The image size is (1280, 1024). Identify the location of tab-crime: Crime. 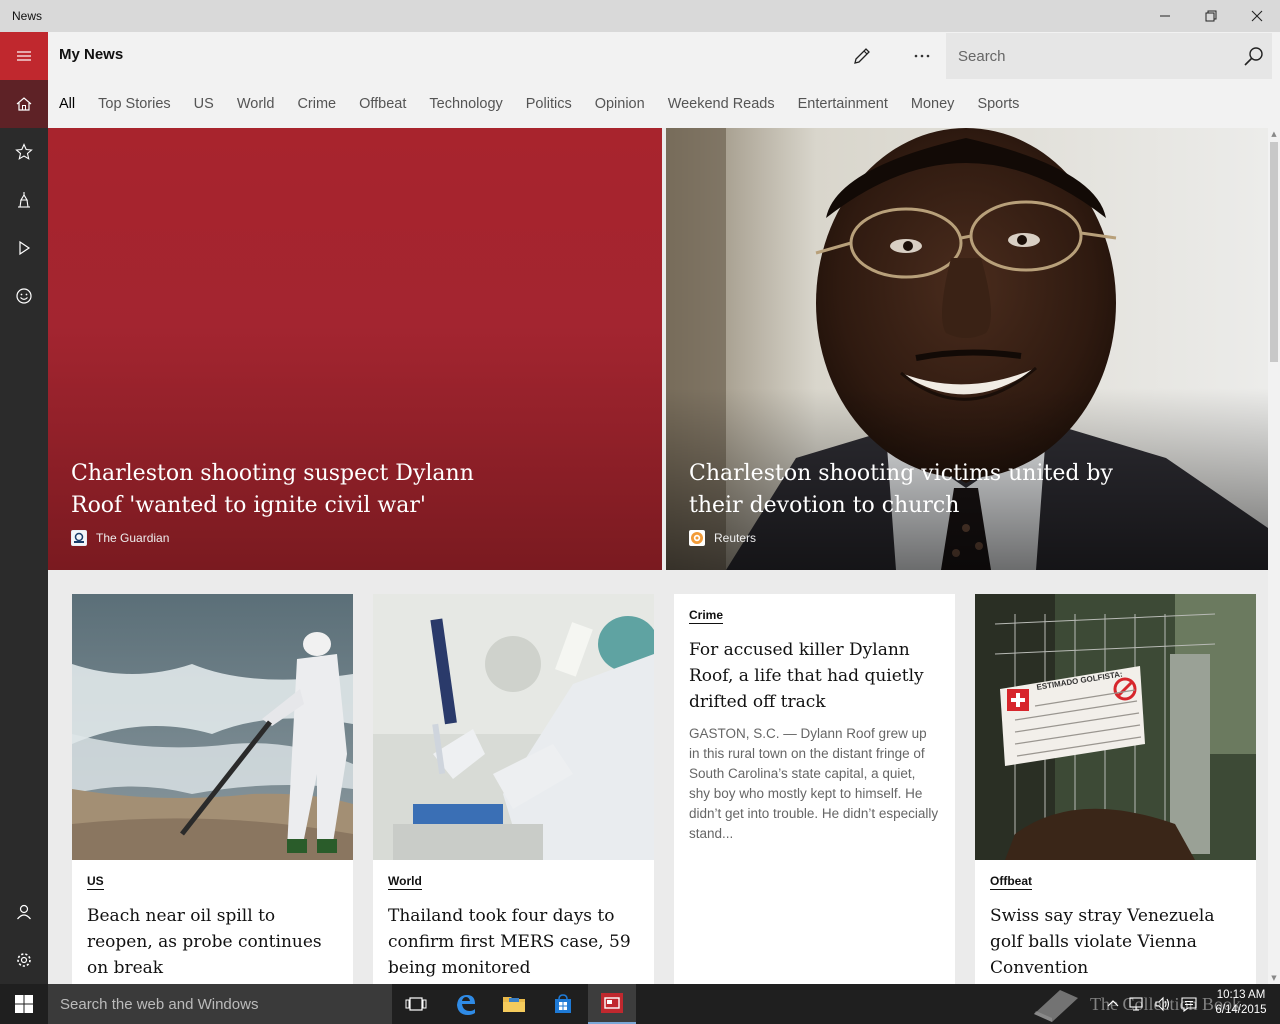
(316, 104).